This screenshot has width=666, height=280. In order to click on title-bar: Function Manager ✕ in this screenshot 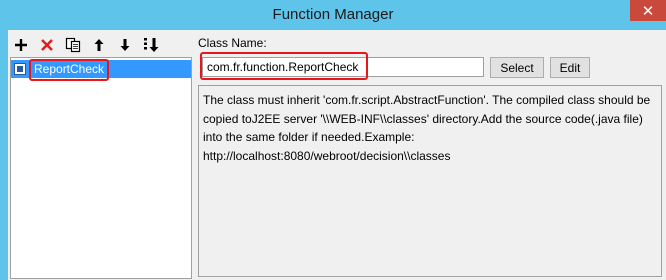, I will do `click(333, 15)`.